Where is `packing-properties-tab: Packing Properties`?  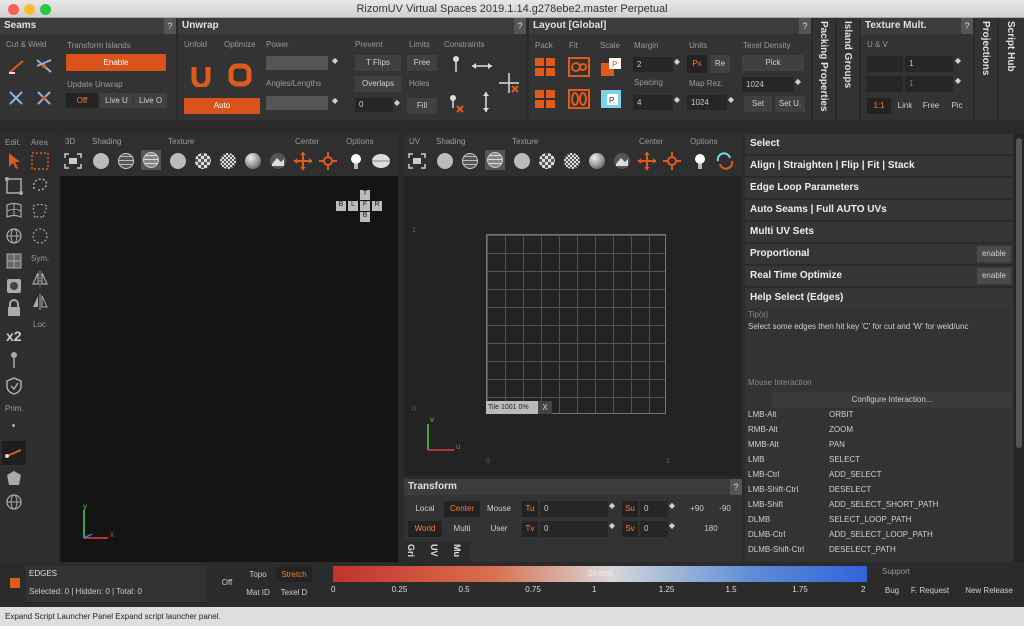
packing-properties-tab: Packing Properties is located at coordinates (824, 69).